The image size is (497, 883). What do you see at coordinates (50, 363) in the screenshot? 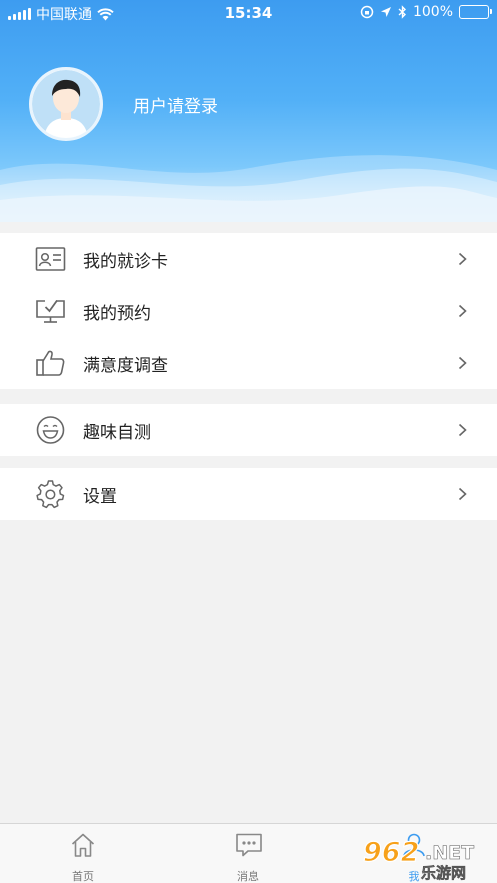
I see `thumbs-up-icon` at bounding box center [50, 363].